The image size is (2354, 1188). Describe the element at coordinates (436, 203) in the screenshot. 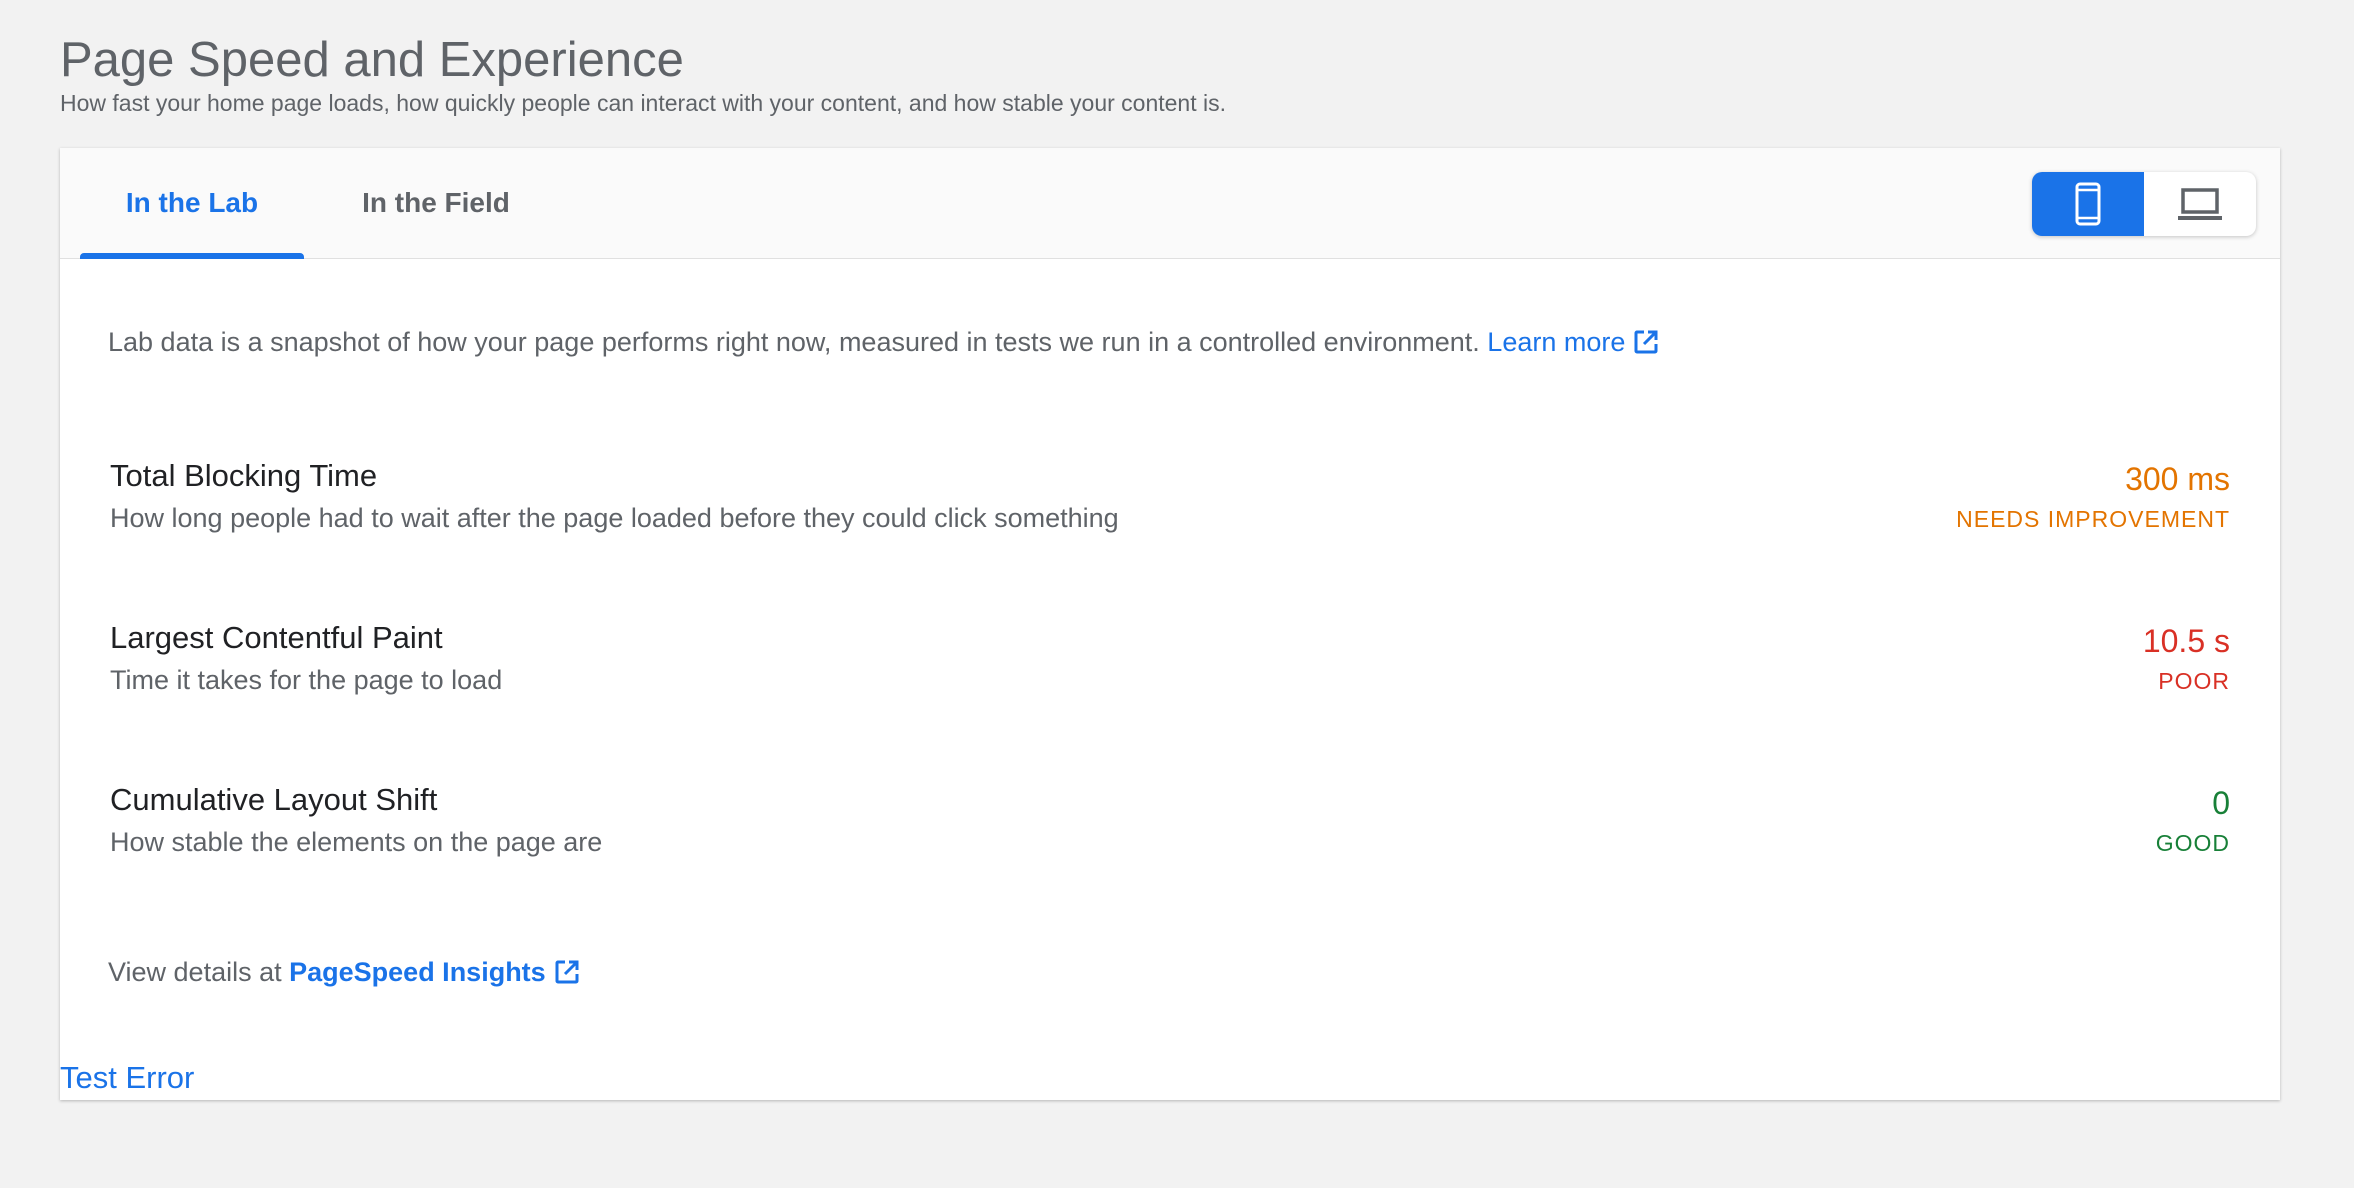

I see `tab-in-the-field: In the Field` at that location.